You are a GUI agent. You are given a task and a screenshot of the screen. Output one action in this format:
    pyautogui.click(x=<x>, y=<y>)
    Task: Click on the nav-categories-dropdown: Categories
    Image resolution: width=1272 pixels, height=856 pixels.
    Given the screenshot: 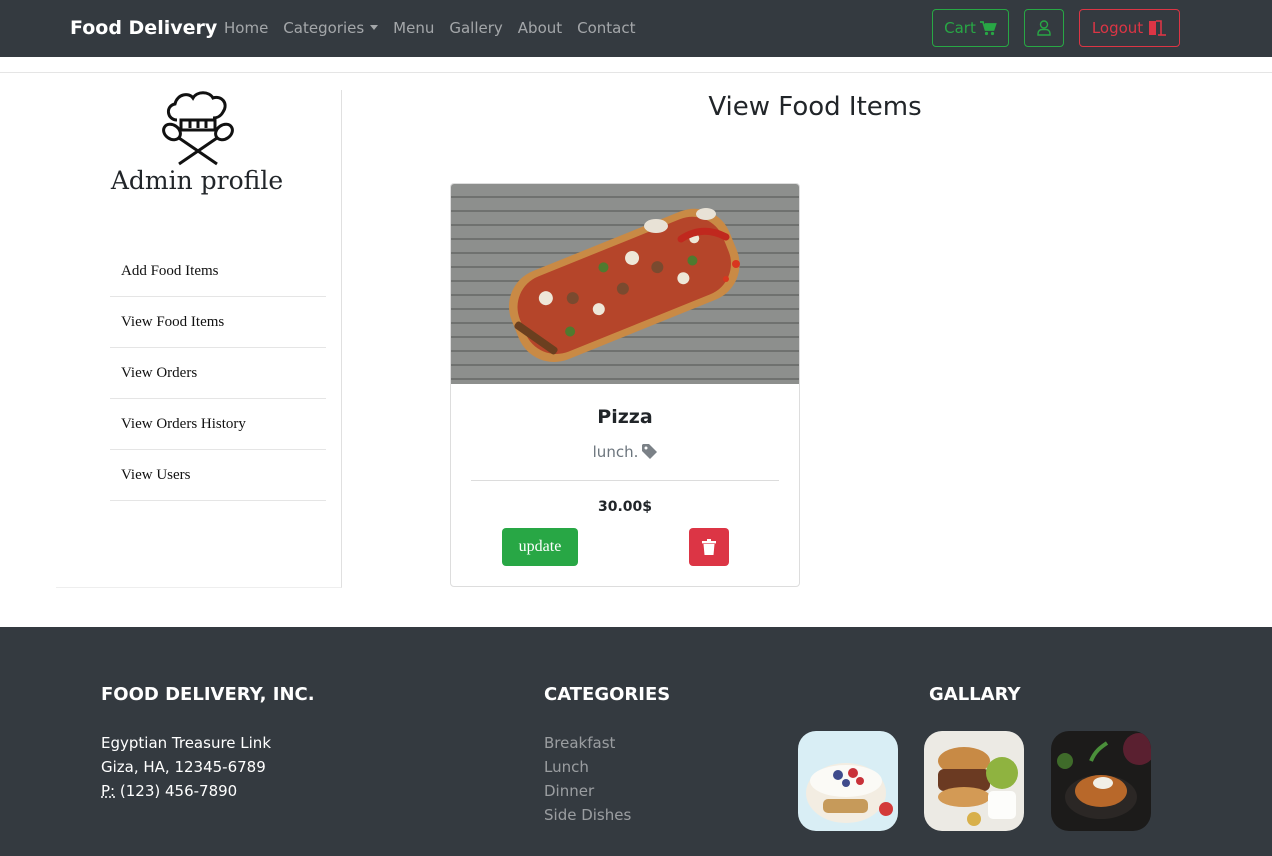 What is the action you would take?
    pyautogui.click(x=331, y=28)
    